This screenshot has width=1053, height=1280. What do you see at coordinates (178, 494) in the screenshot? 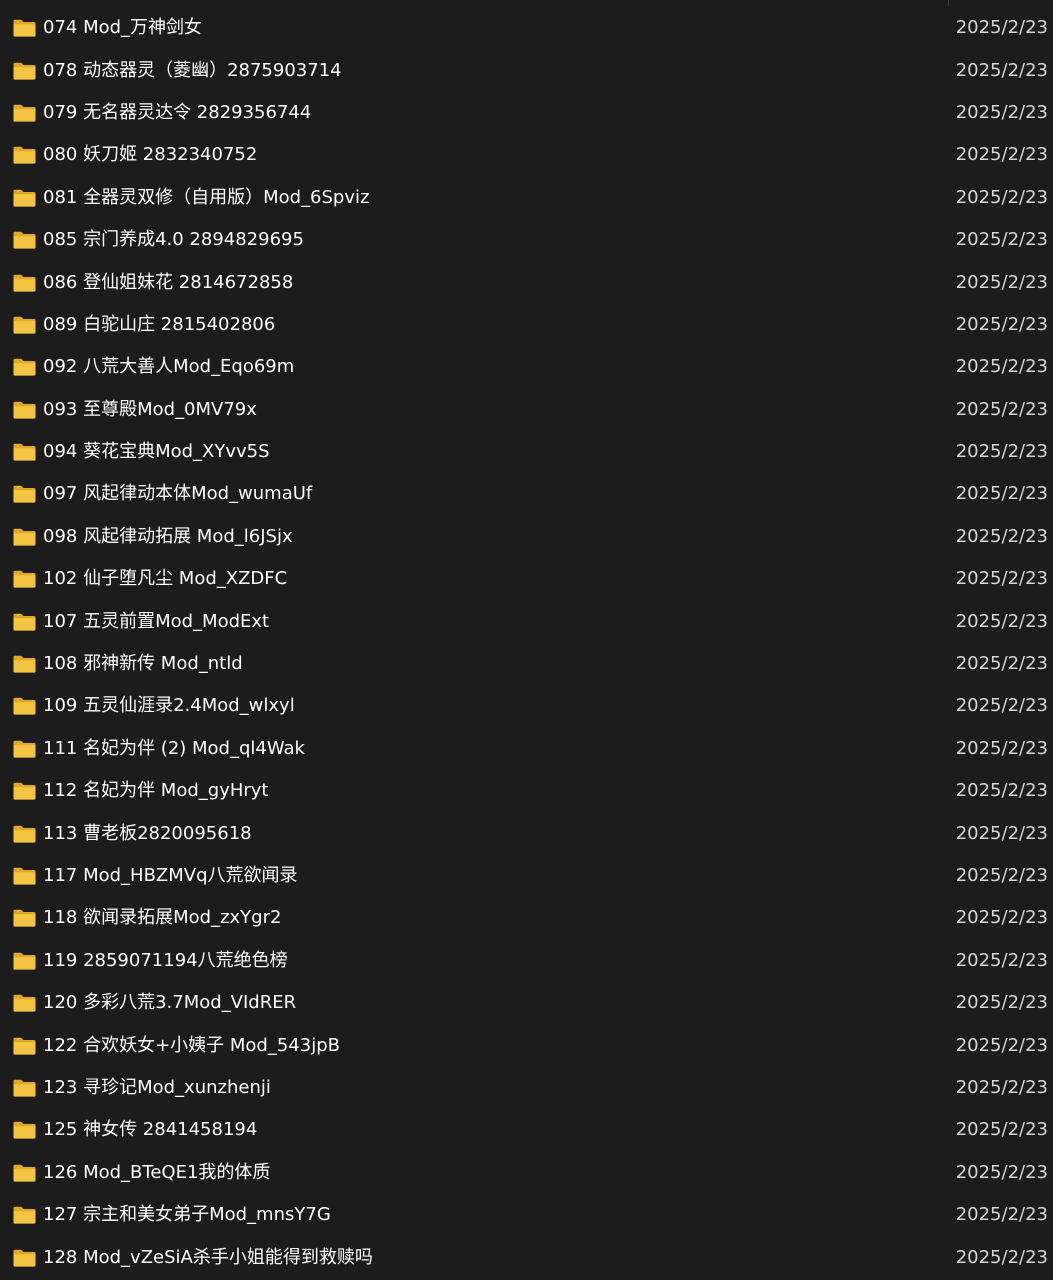
I see `folder-name: 097 风起律动本体Mod_wumaUf` at bounding box center [178, 494].